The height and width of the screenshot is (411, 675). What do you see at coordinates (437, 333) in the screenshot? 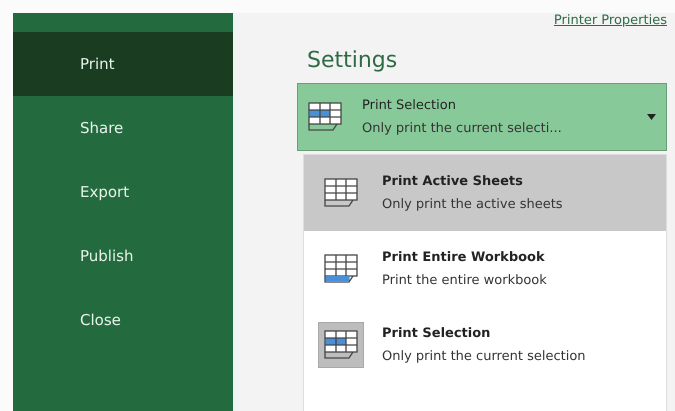
I see `option-title: Print Selection` at bounding box center [437, 333].